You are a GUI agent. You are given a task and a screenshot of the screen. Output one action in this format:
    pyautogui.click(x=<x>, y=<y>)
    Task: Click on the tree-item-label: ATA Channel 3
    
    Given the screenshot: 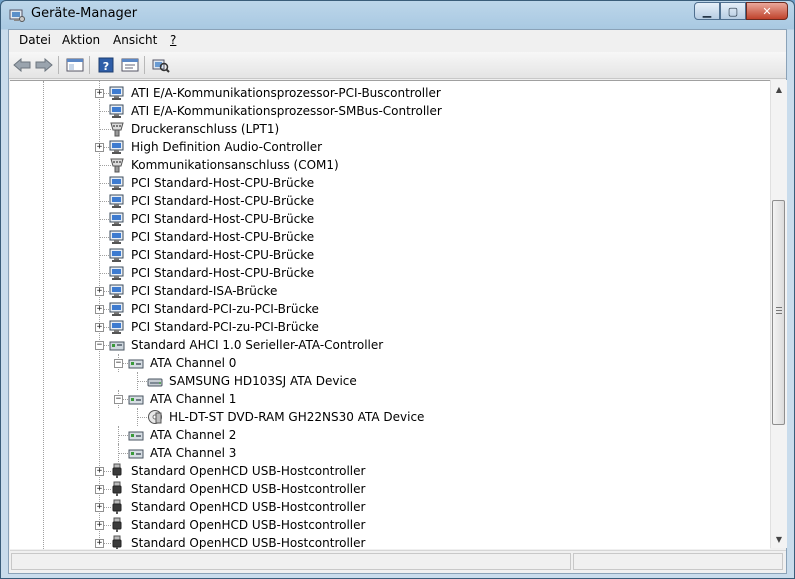 What is the action you would take?
    pyautogui.click(x=193, y=453)
    